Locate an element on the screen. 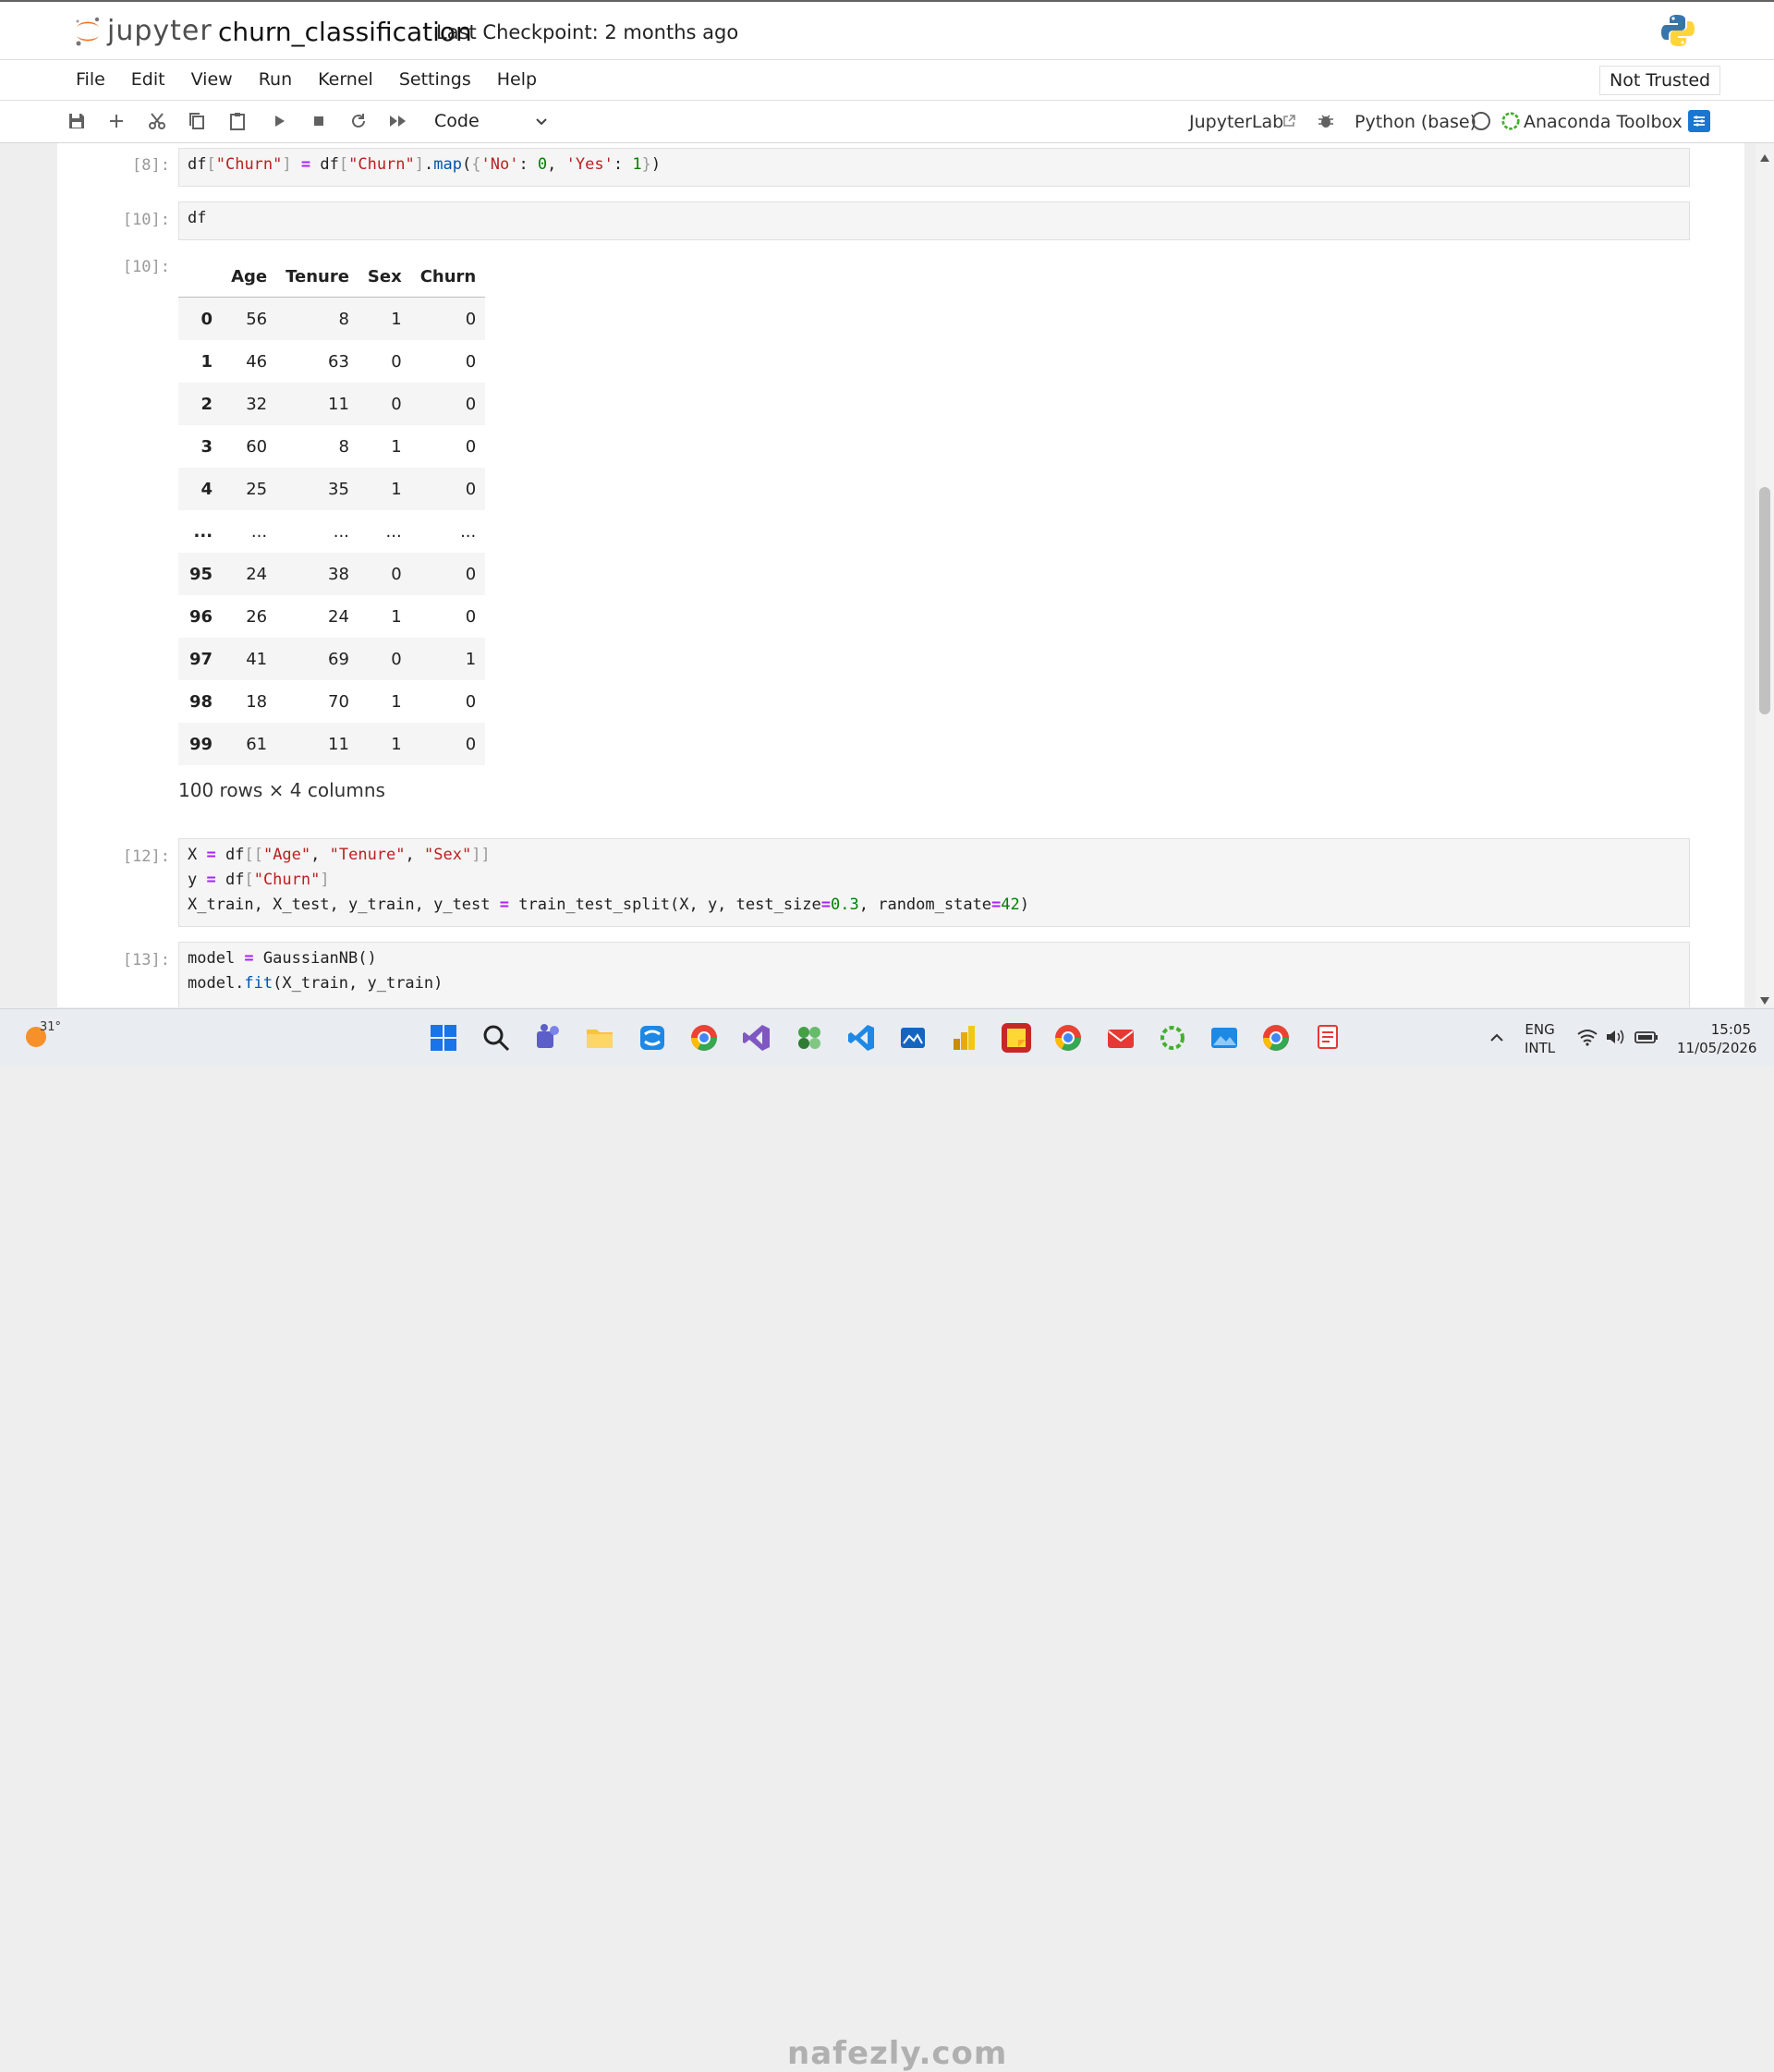 This screenshot has width=1774, height=2072. clock-time: 15:05 is located at coordinates (1730, 1029).